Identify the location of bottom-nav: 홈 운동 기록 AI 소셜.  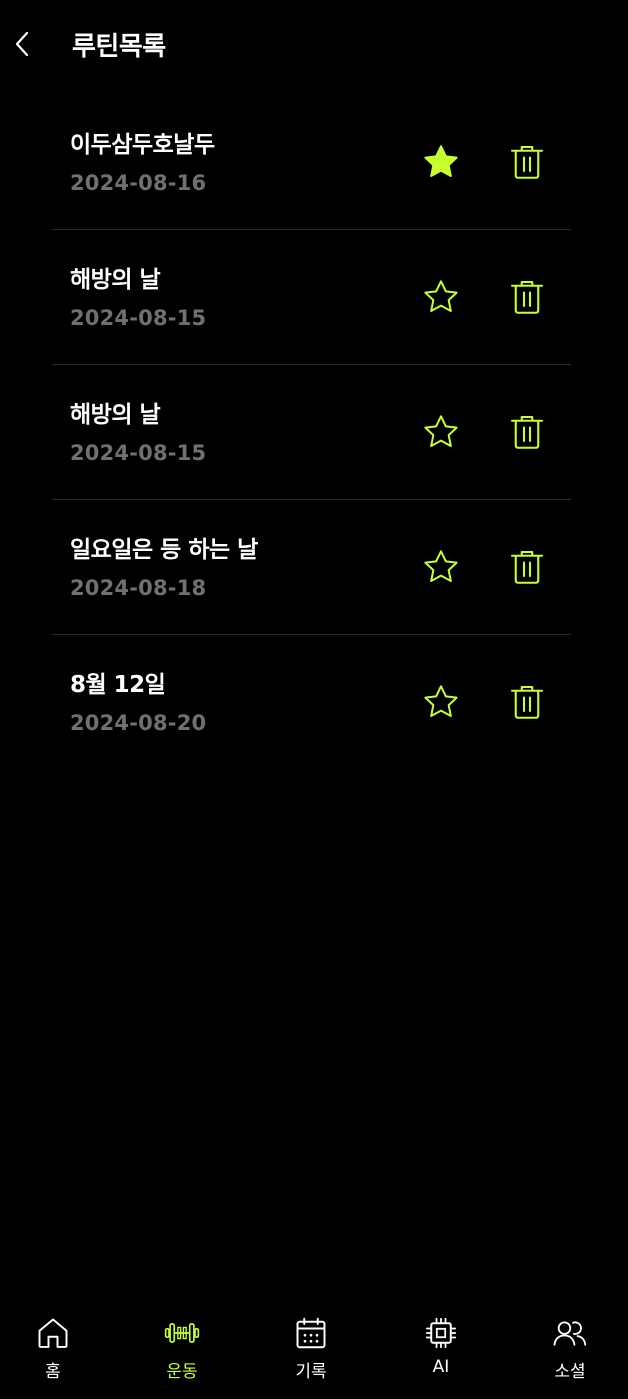
(314, 1351).